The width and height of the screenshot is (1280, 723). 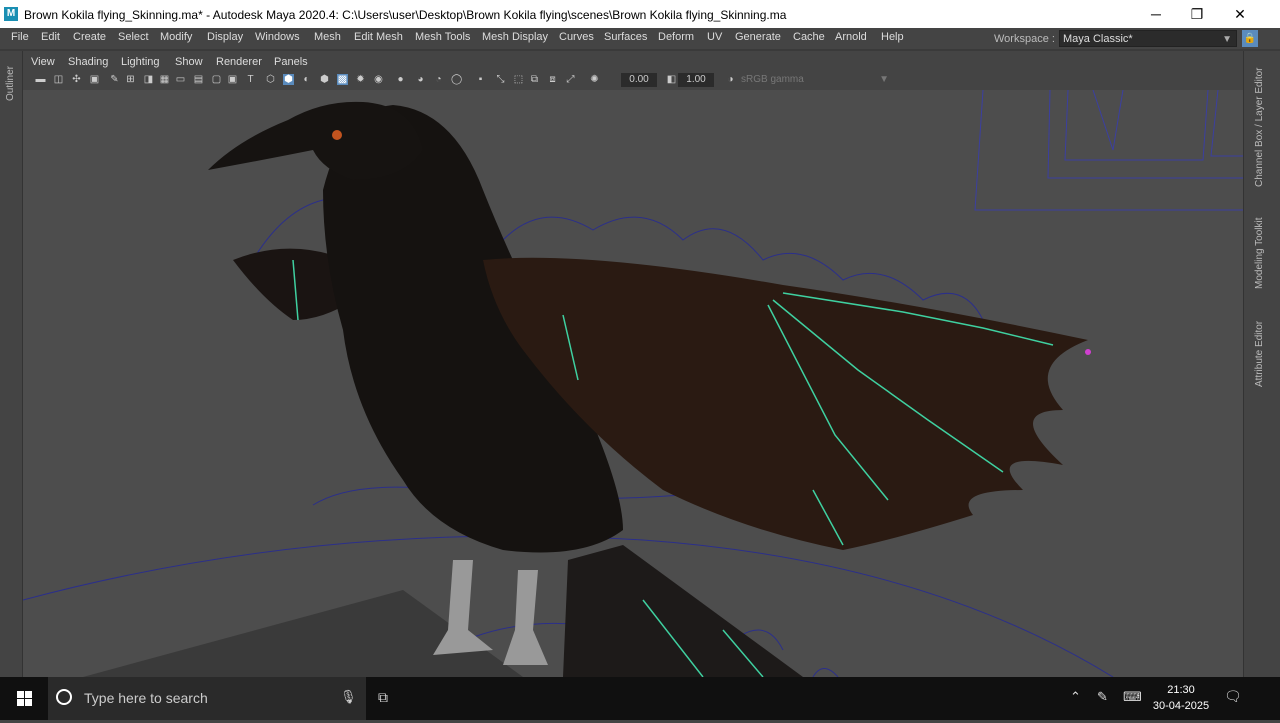 What do you see at coordinates (525, 617) in the screenshot?
I see `bird-leg-right` at bounding box center [525, 617].